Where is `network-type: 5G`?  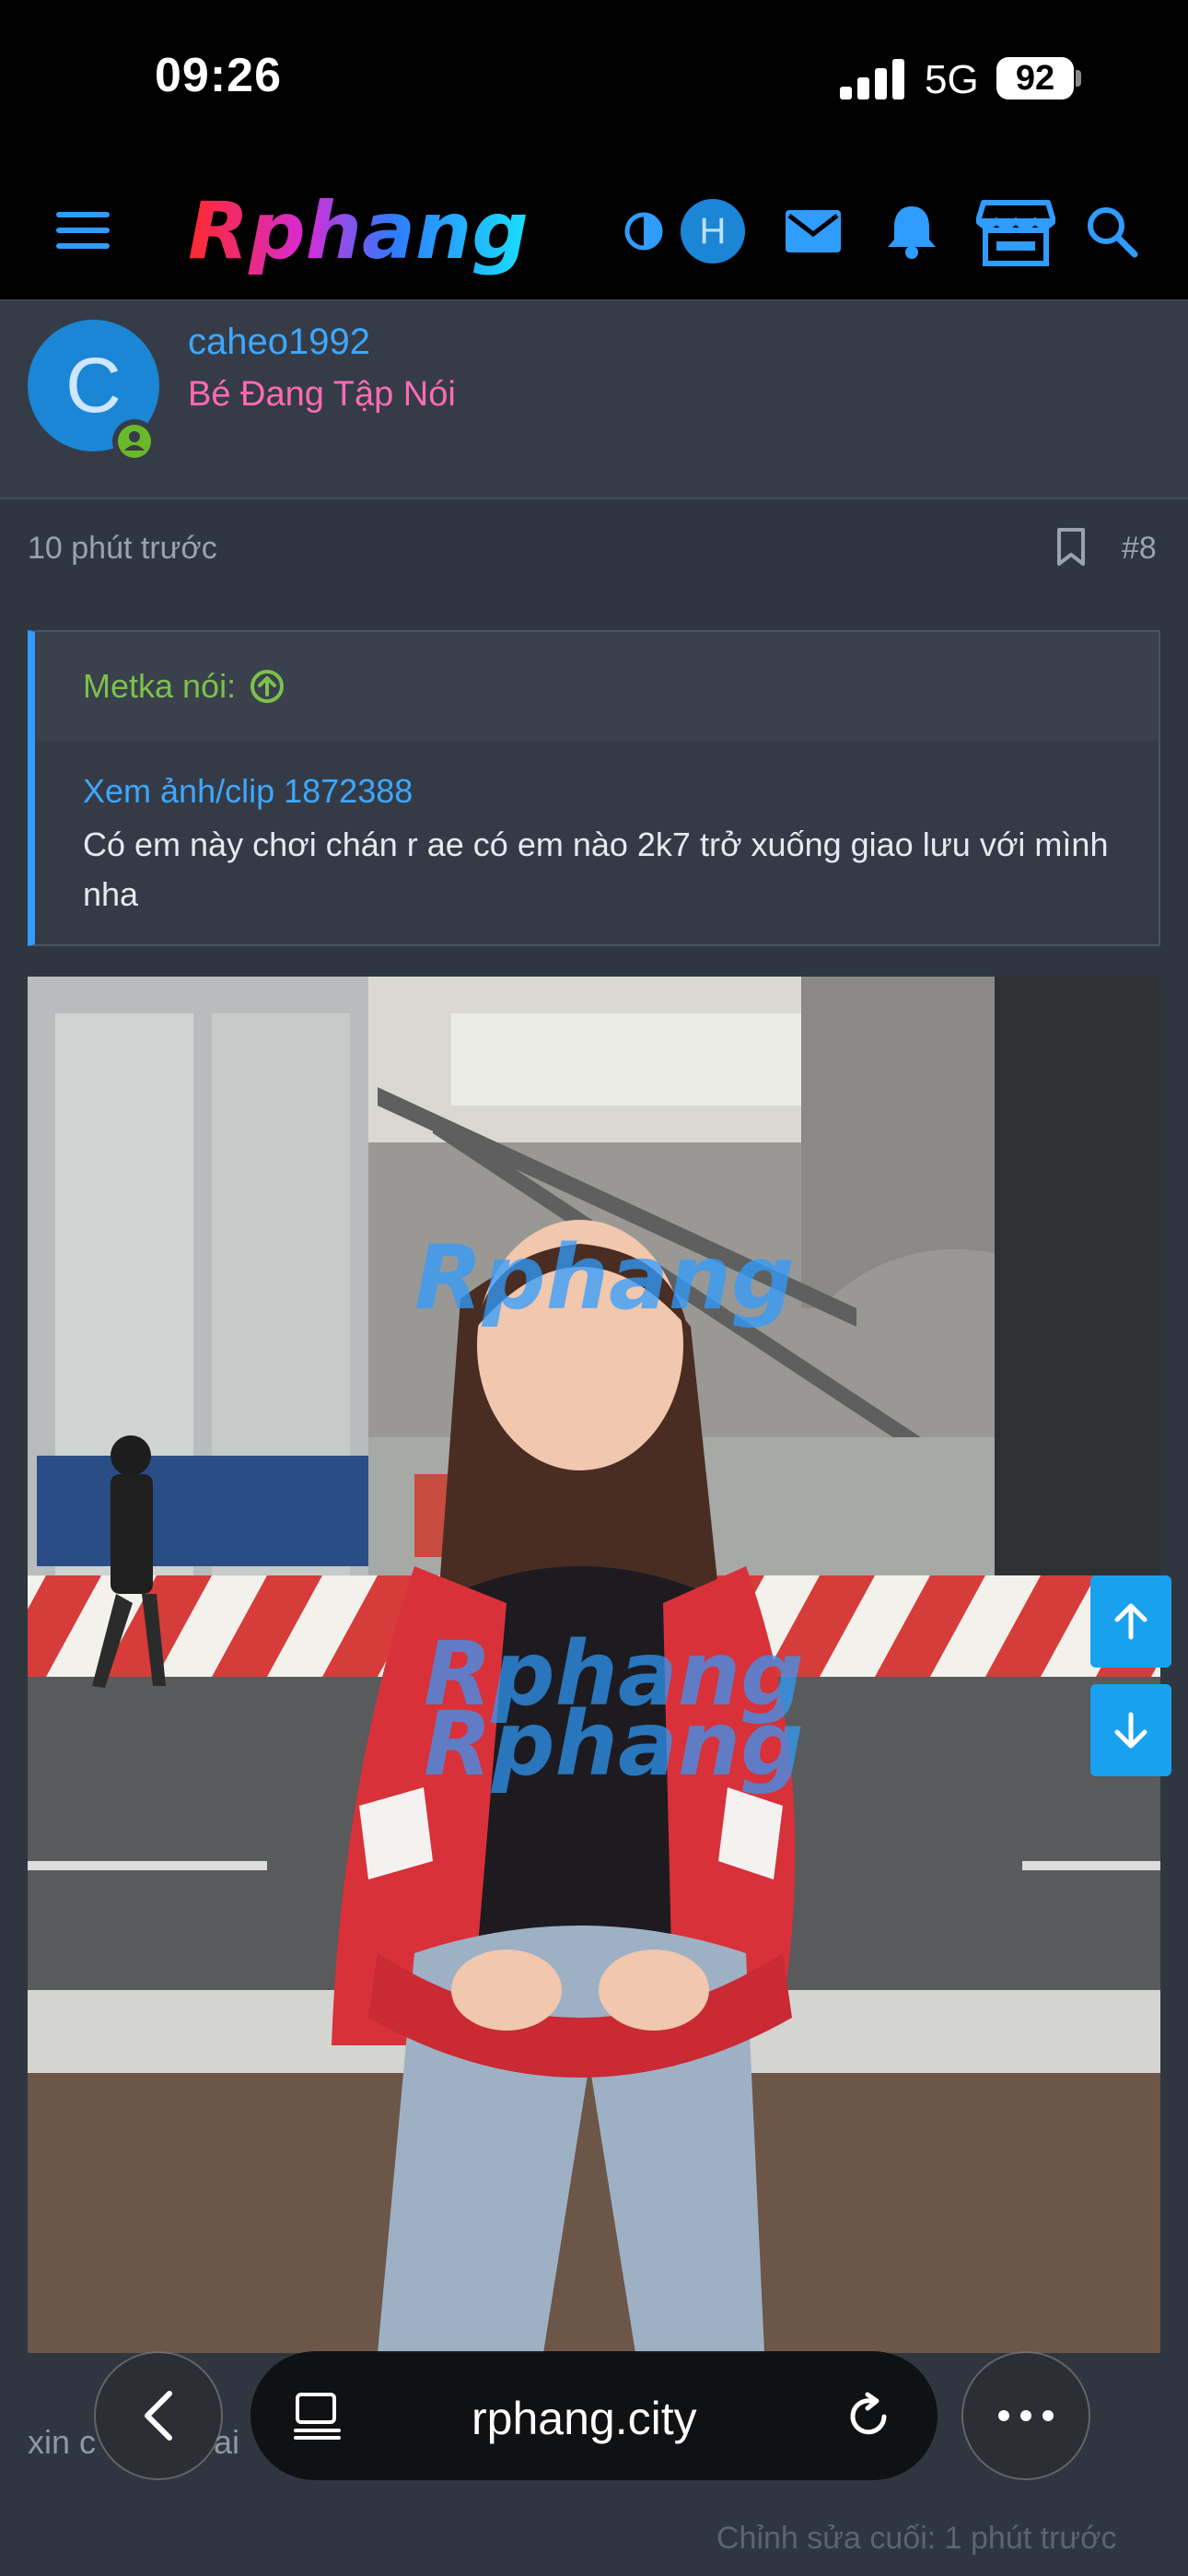
network-type: 5G is located at coordinates (952, 79).